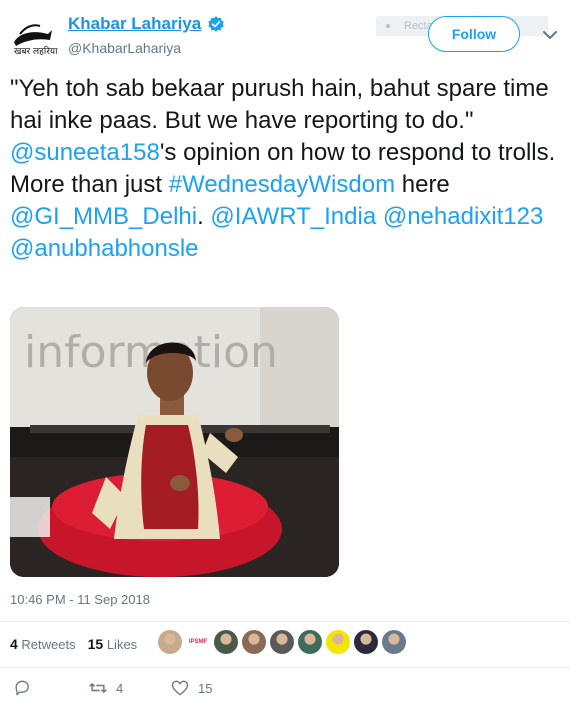  I want to click on retweets-label: Retweets, so click(48, 644).